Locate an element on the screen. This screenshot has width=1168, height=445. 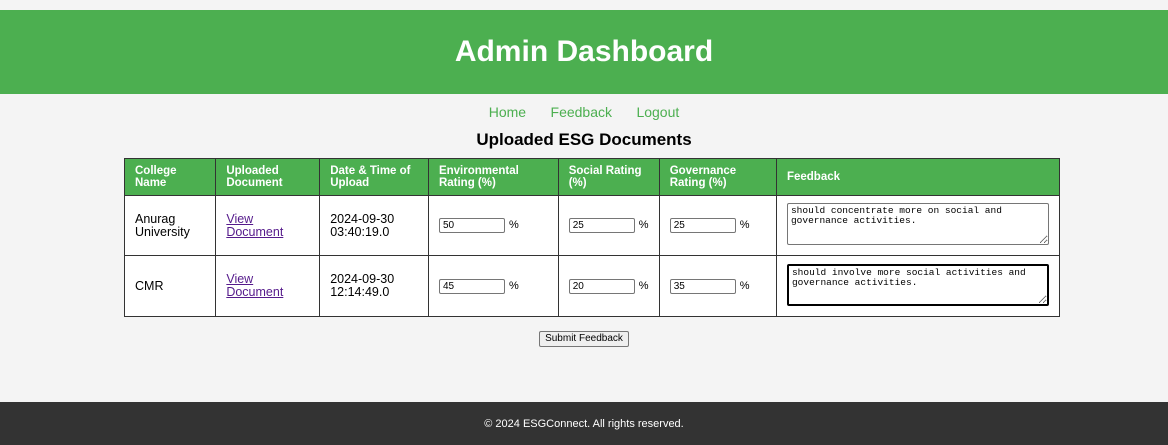
footer-copyright: © 2024 ESGConnect. All rights reserved. is located at coordinates (584, 423).